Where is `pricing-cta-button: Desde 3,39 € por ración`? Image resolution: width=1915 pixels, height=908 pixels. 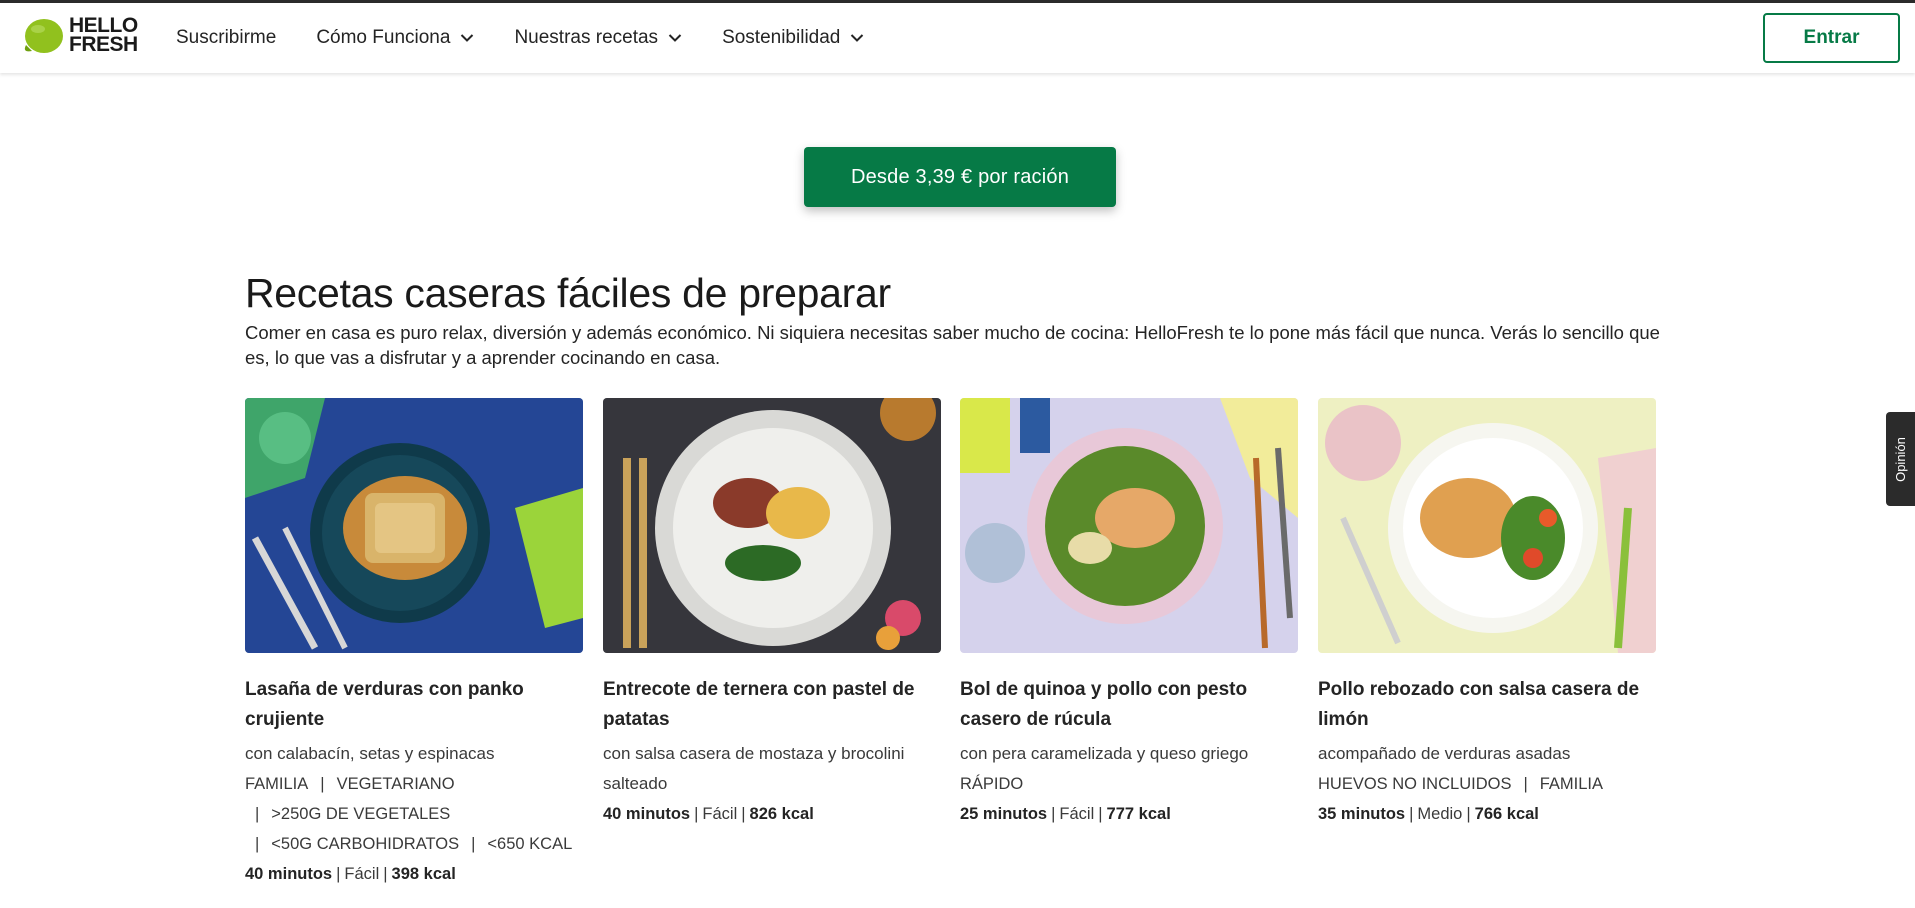 pricing-cta-button: Desde 3,39 € por ración is located at coordinates (960, 177).